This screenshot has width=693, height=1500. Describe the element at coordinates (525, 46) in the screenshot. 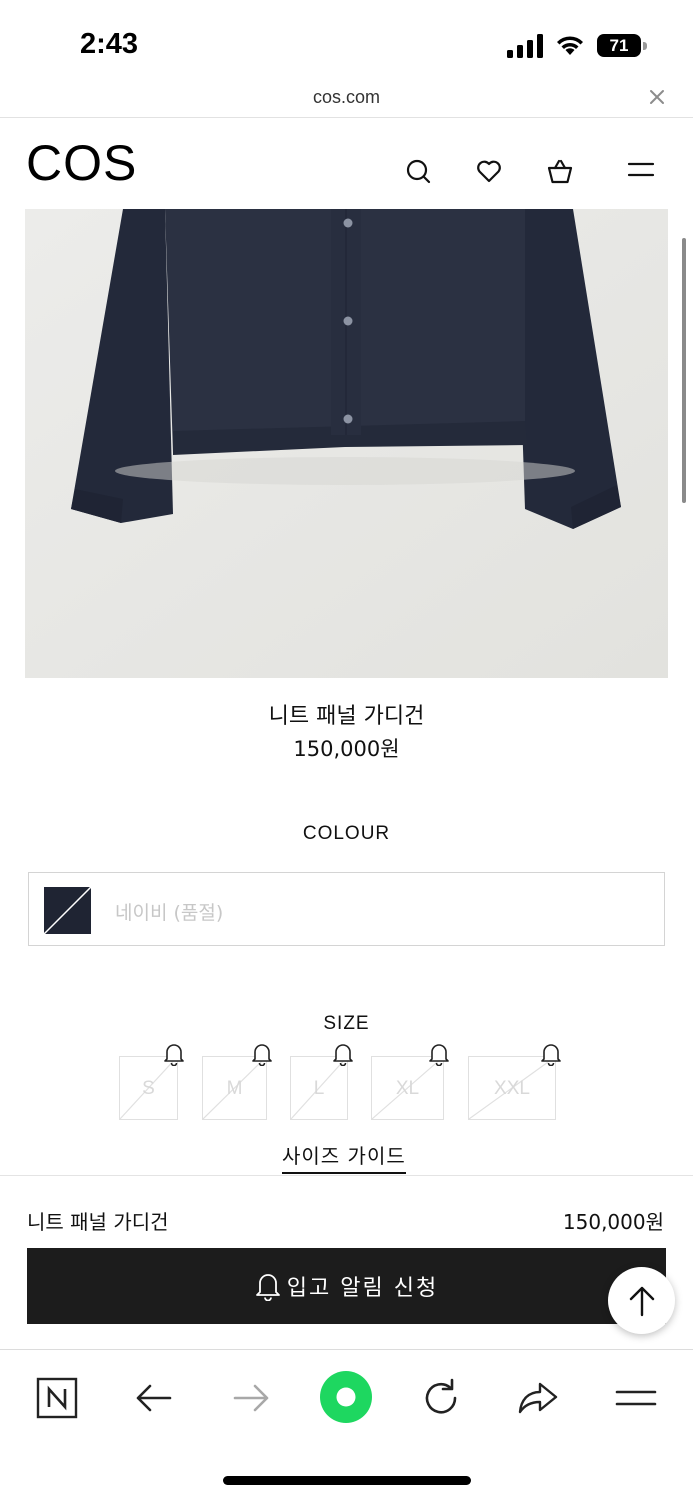

I see `cellular-signal-icon` at that location.